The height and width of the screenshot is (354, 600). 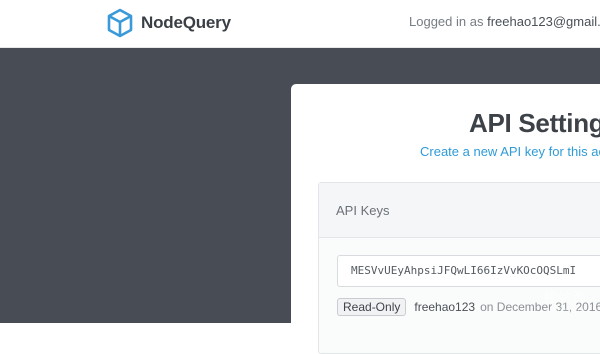 I want to click on api-key-owner: freehao123, so click(x=445, y=307).